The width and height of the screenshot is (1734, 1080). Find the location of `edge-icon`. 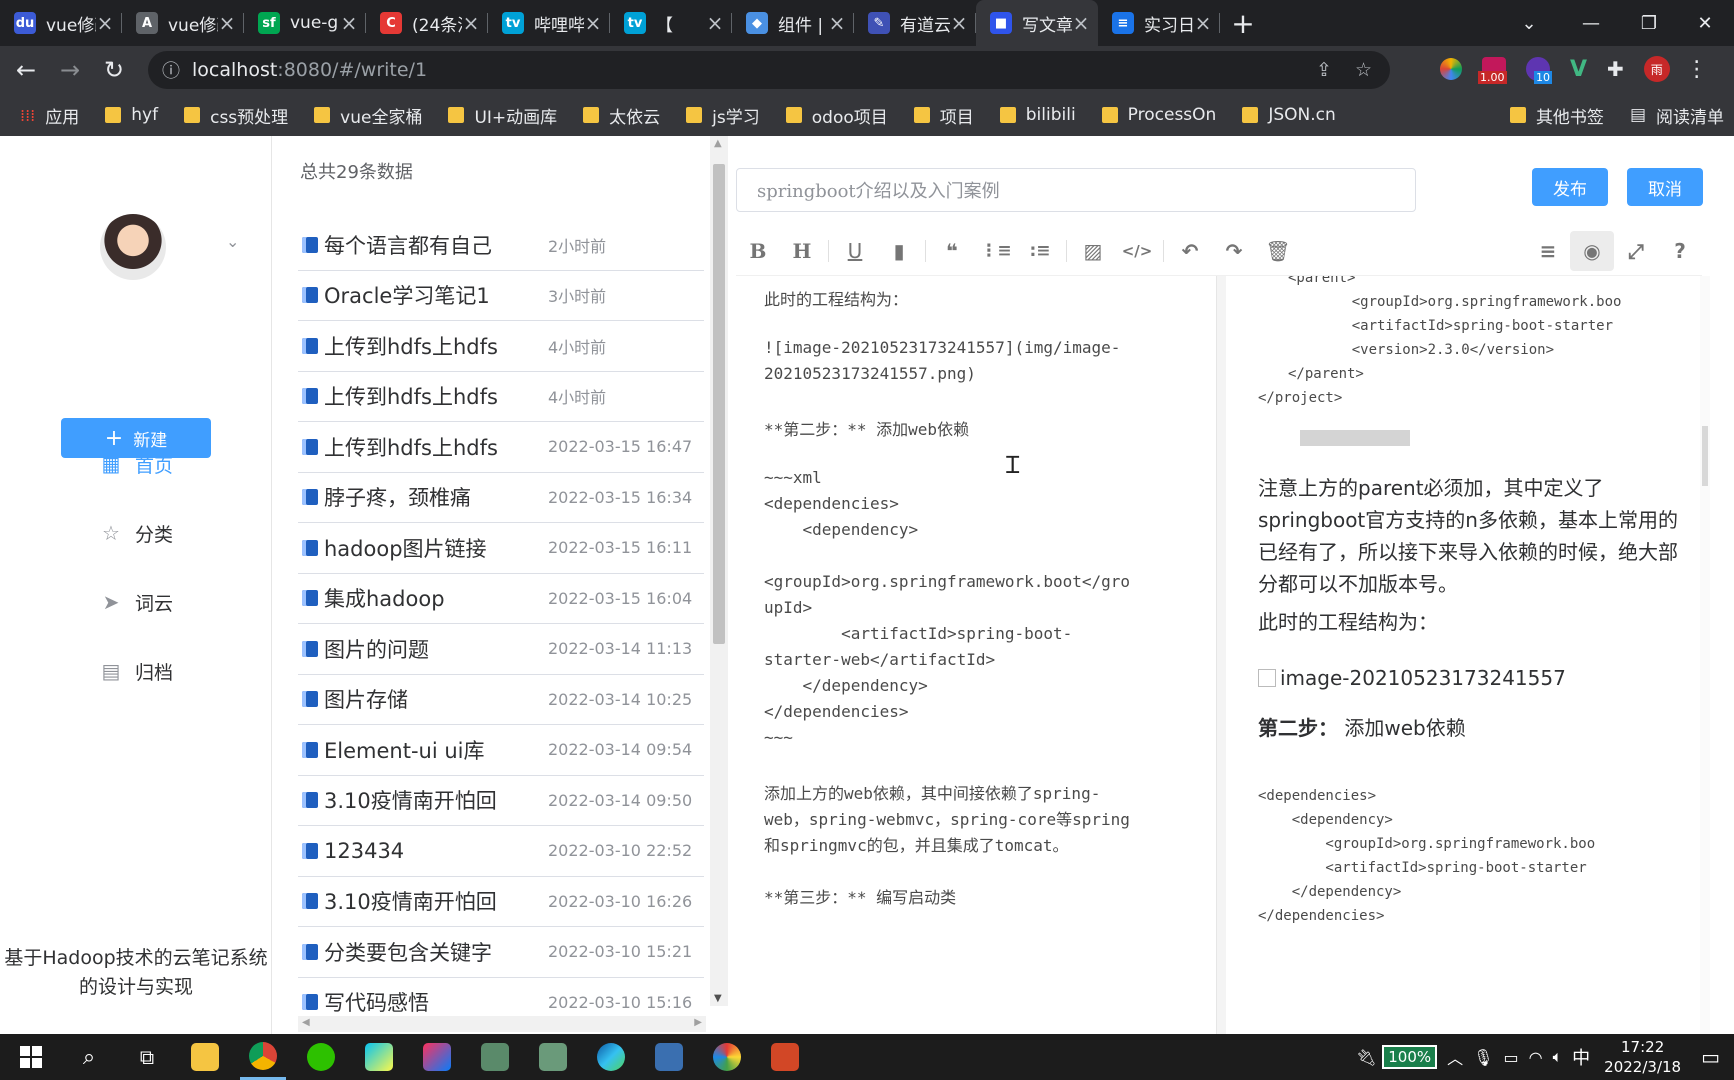

edge-icon is located at coordinates (611, 1057).